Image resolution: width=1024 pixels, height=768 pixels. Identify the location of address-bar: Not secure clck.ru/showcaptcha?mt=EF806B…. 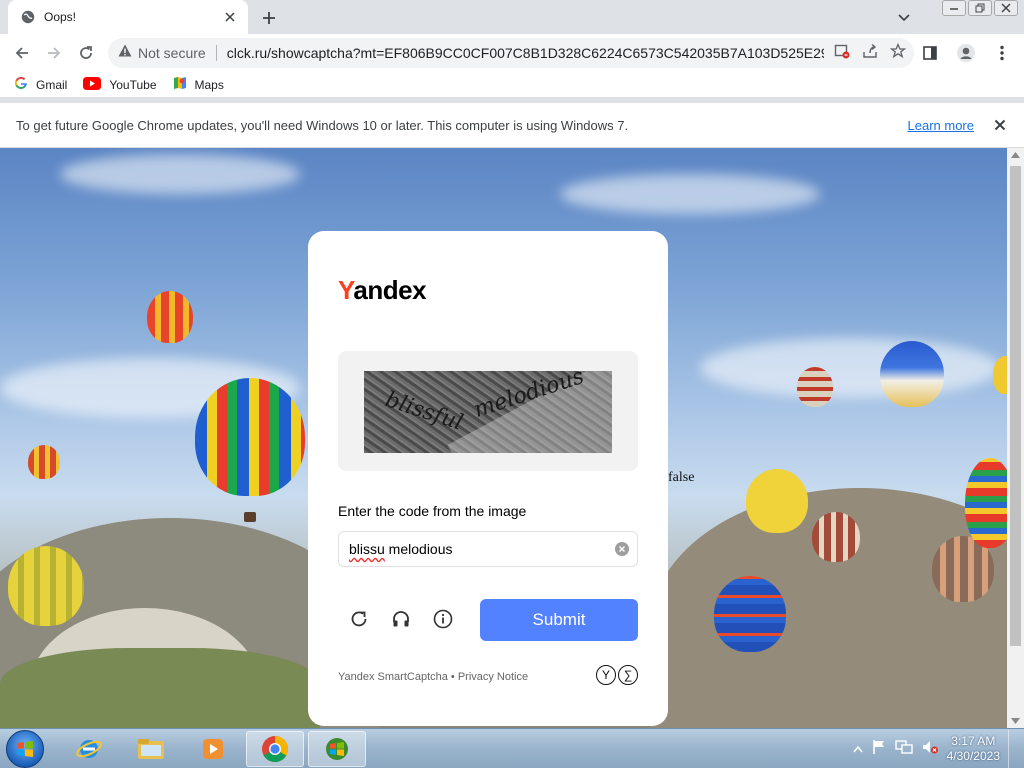
(511, 53).